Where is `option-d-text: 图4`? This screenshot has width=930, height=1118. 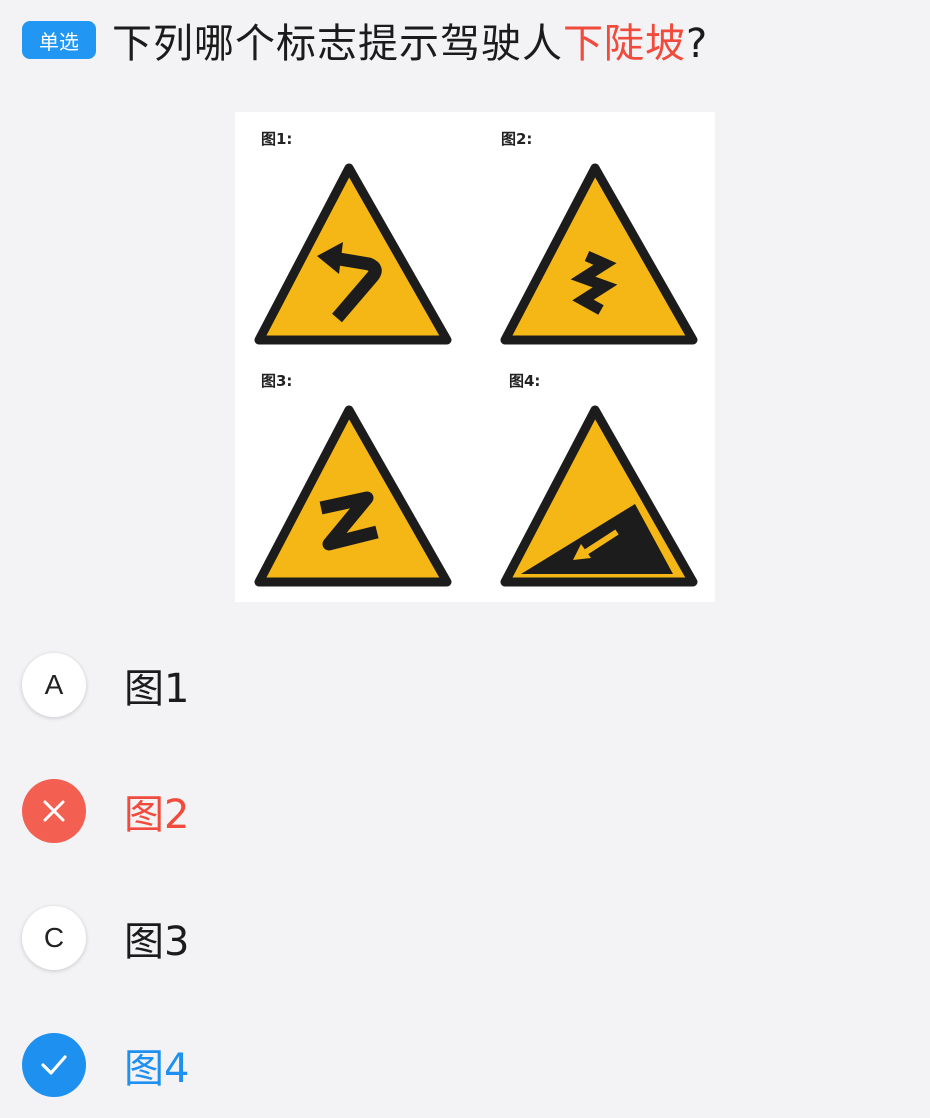
option-d-text: 图4 is located at coordinates (157, 1069).